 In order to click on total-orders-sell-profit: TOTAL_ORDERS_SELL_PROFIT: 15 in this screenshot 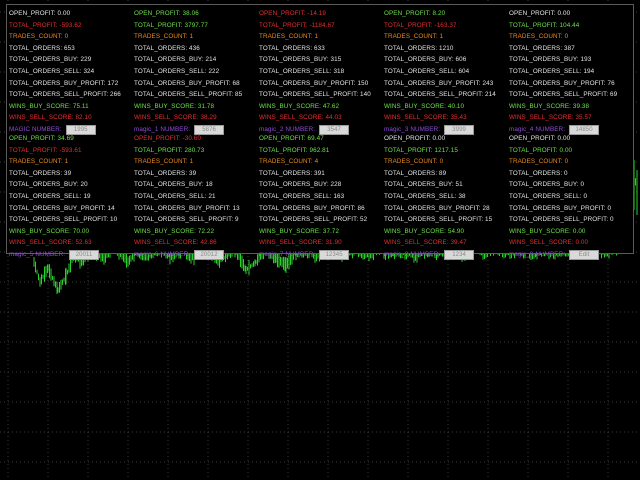, I will do `click(438, 220)`.